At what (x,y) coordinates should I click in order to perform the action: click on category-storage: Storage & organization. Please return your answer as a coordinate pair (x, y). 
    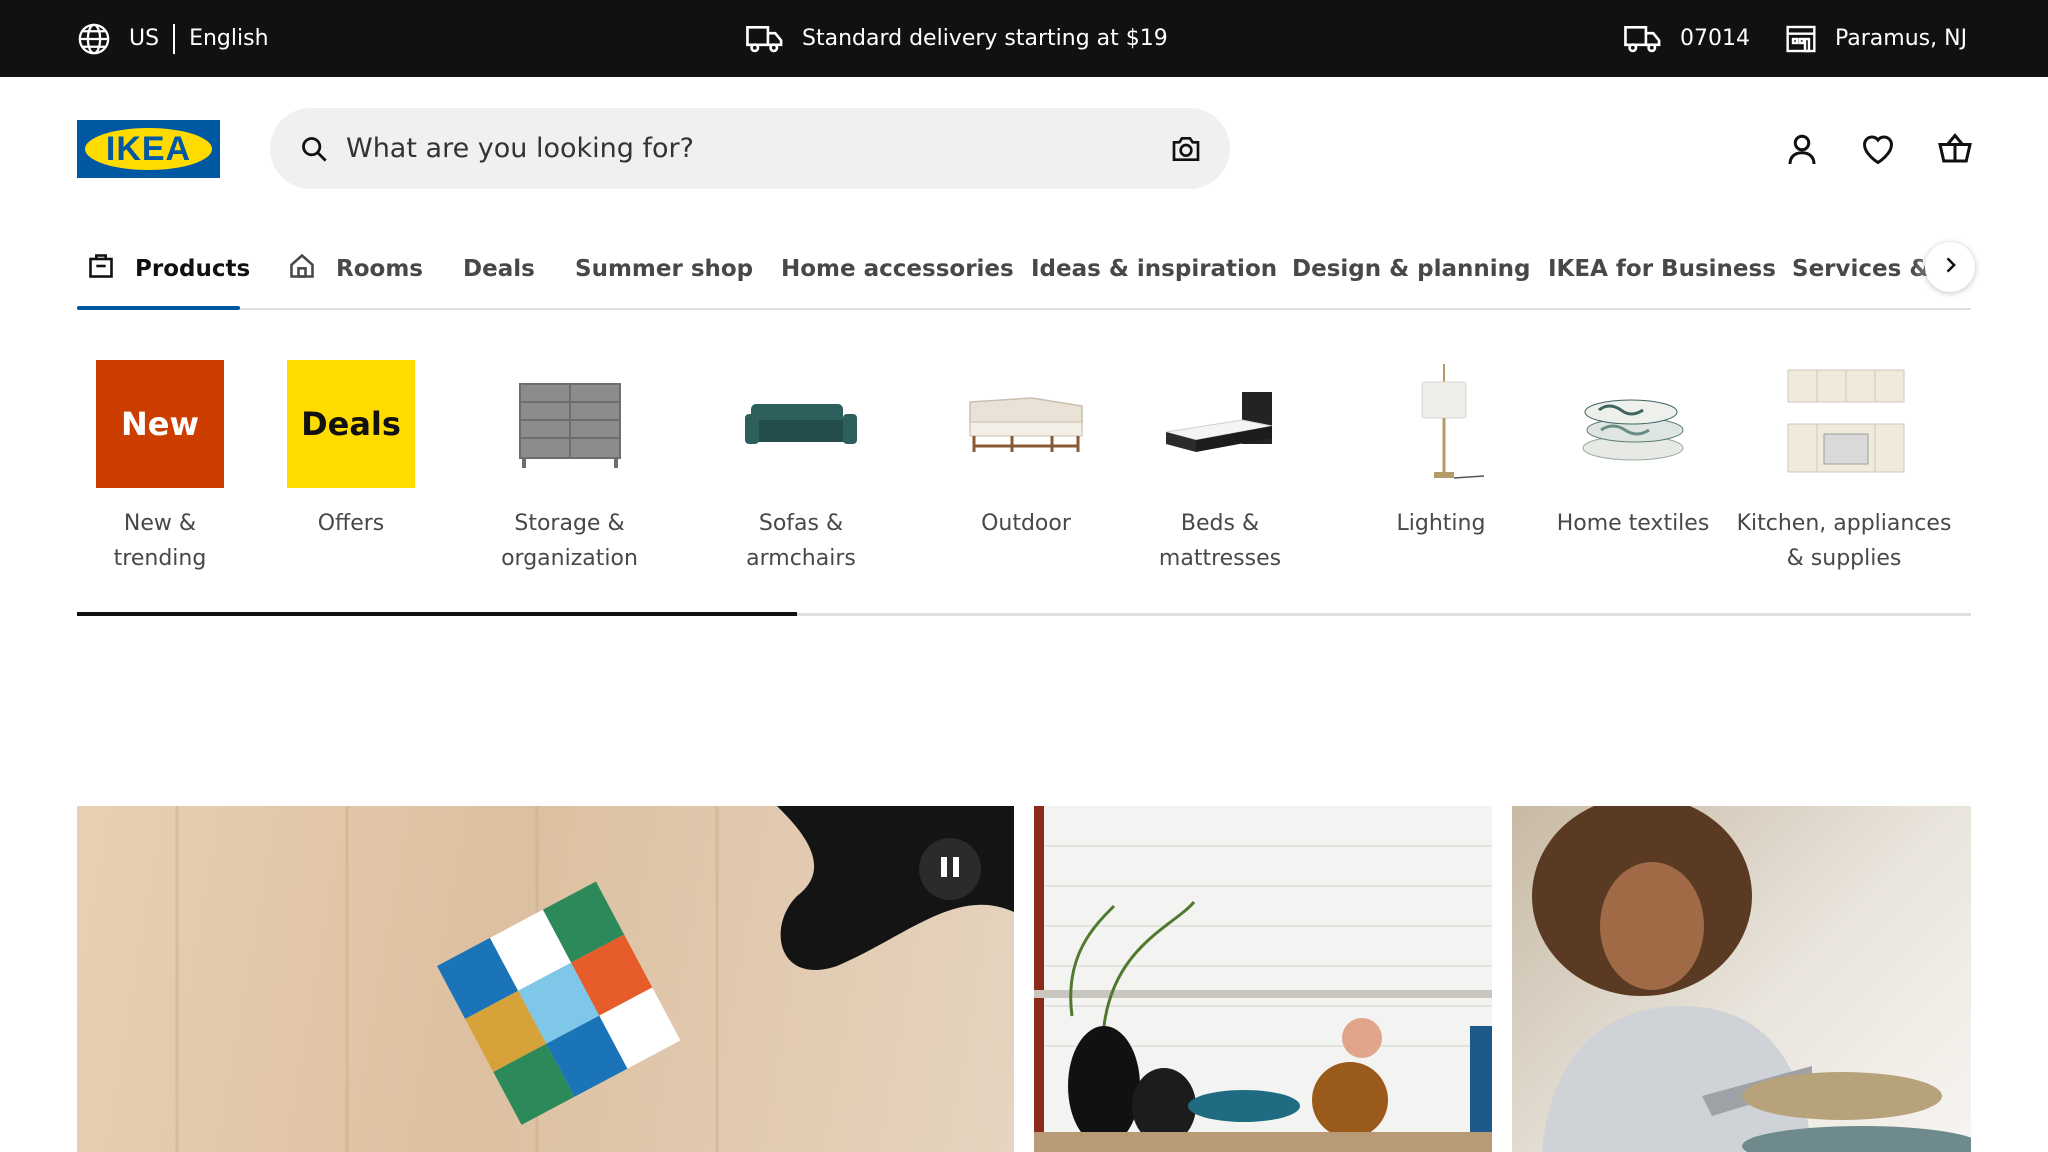
    Looking at the image, I should click on (569, 468).